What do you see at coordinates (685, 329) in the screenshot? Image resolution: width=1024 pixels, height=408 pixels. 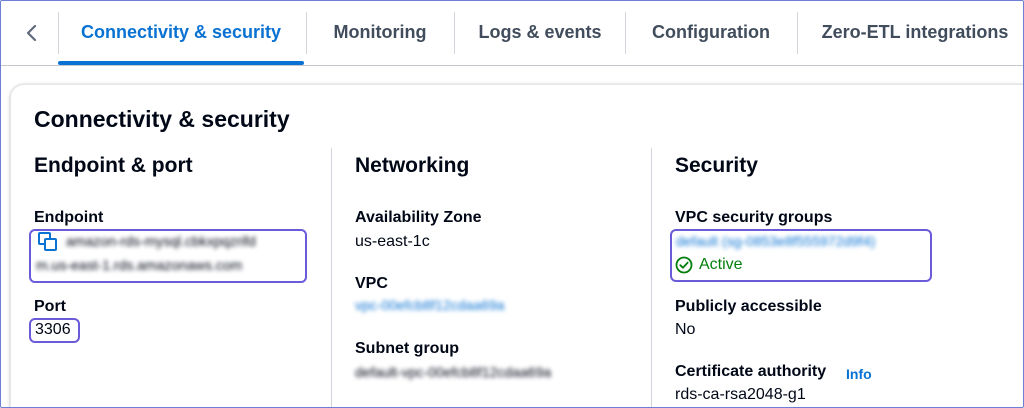 I see `publicly-accessible-value: No` at bounding box center [685, 329].